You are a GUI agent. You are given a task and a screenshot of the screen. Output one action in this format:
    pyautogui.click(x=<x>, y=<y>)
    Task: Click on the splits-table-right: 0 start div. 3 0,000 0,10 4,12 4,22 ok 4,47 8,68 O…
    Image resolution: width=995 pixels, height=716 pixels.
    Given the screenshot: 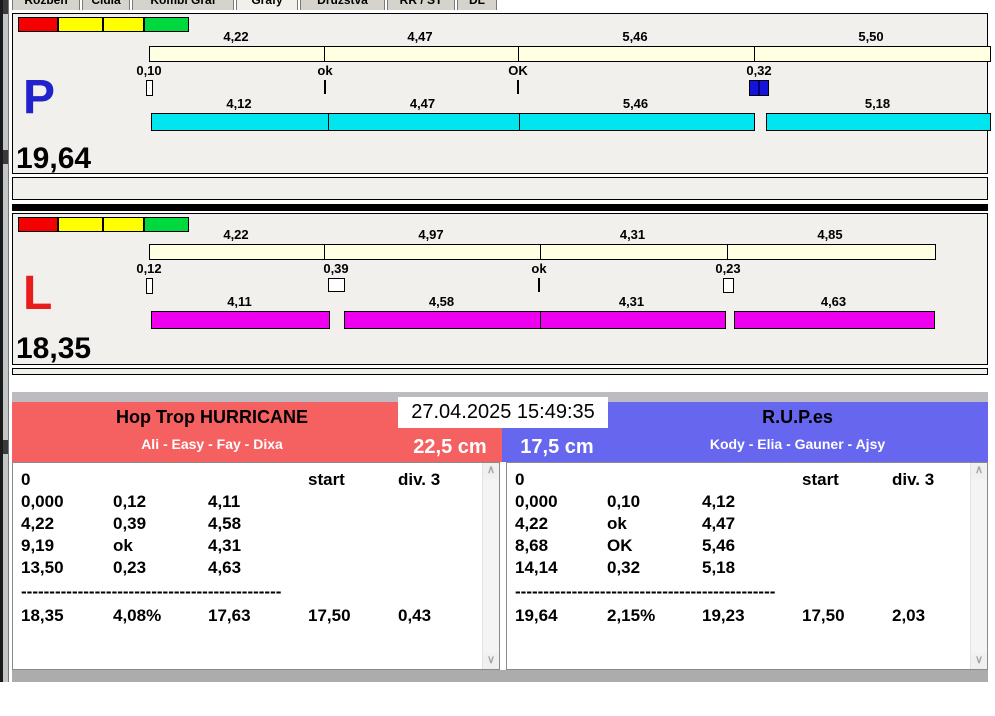 What is the action you would take?
    pyautogui.click(x=747, y=566)
    